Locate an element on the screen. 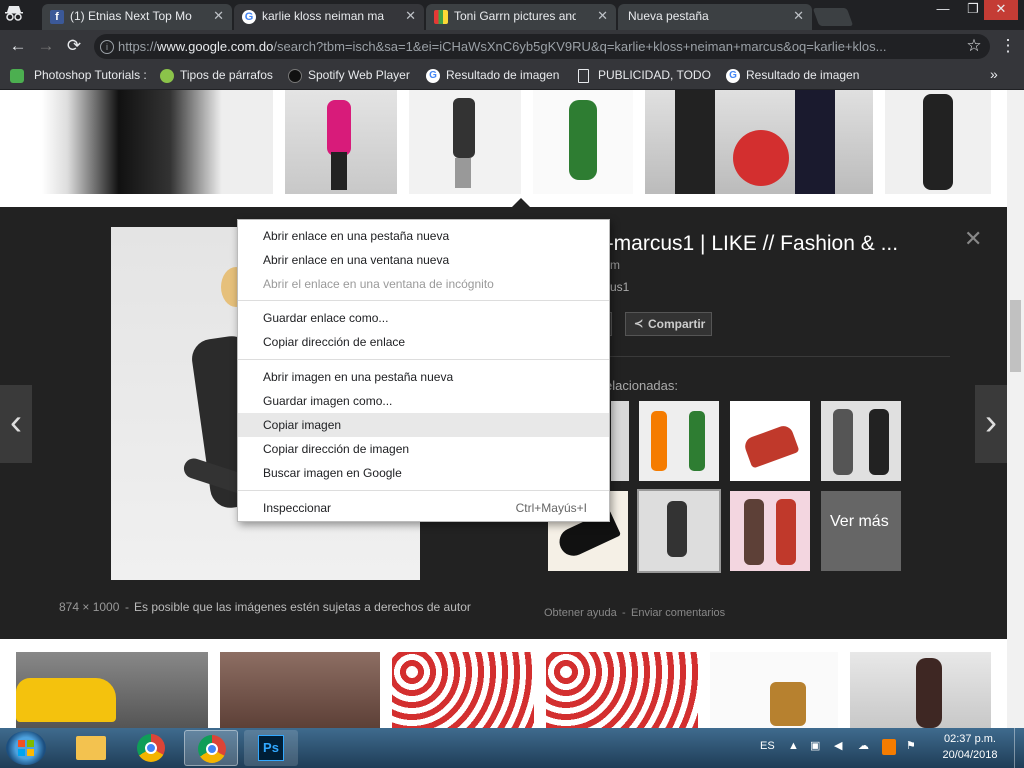 The image size is (1024, 768). tab-toni-garrn: Toni Garrn pictures and p ✕ is located at coordinates (521, 17).